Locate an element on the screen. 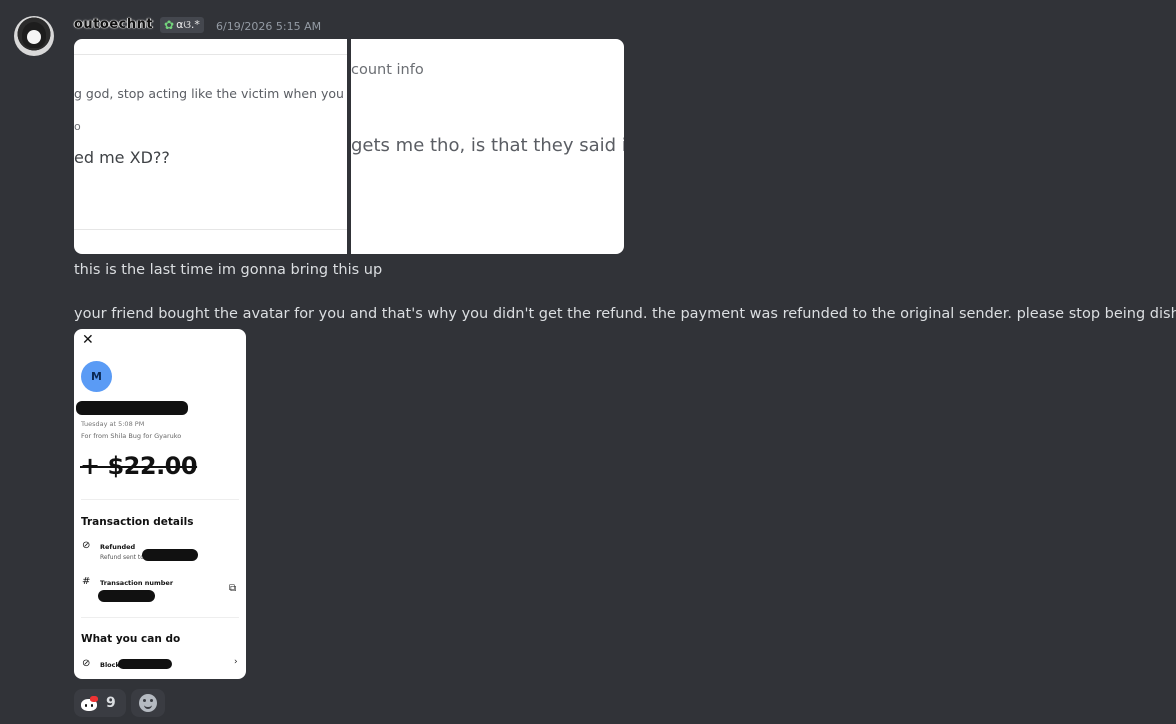 This screenshot has width=1176, height=724. reaction-hello-kitty: 9 is located at coordinates (100, 703).